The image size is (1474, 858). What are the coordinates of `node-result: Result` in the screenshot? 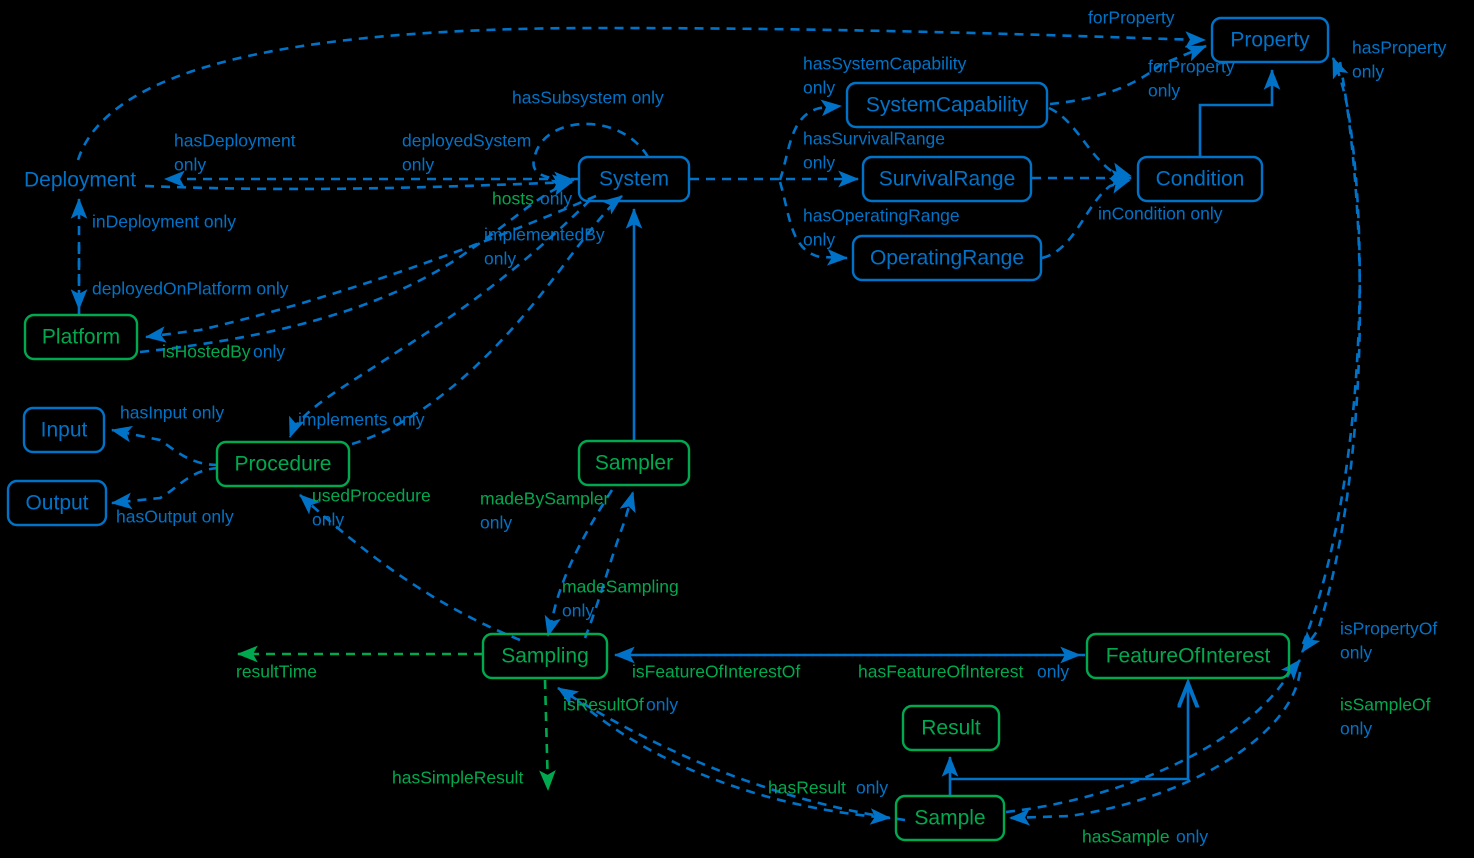 It's located at (951, 728).